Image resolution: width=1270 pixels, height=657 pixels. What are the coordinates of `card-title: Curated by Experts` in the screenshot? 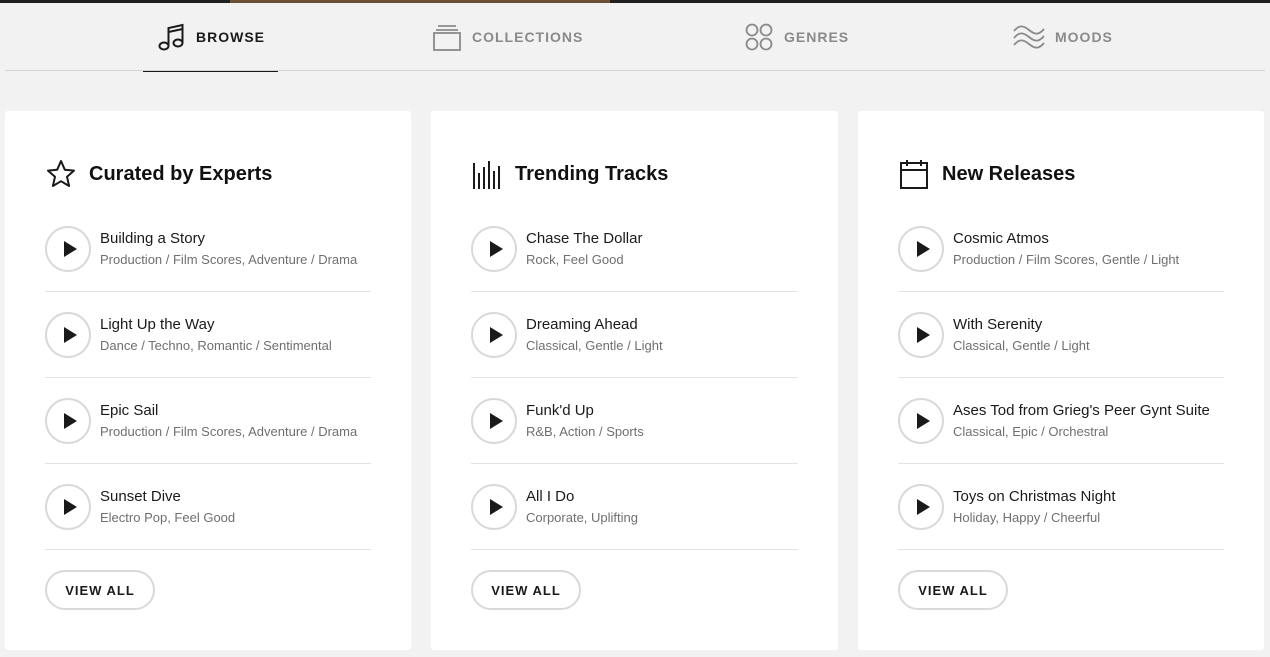 It's located at (181, 173).